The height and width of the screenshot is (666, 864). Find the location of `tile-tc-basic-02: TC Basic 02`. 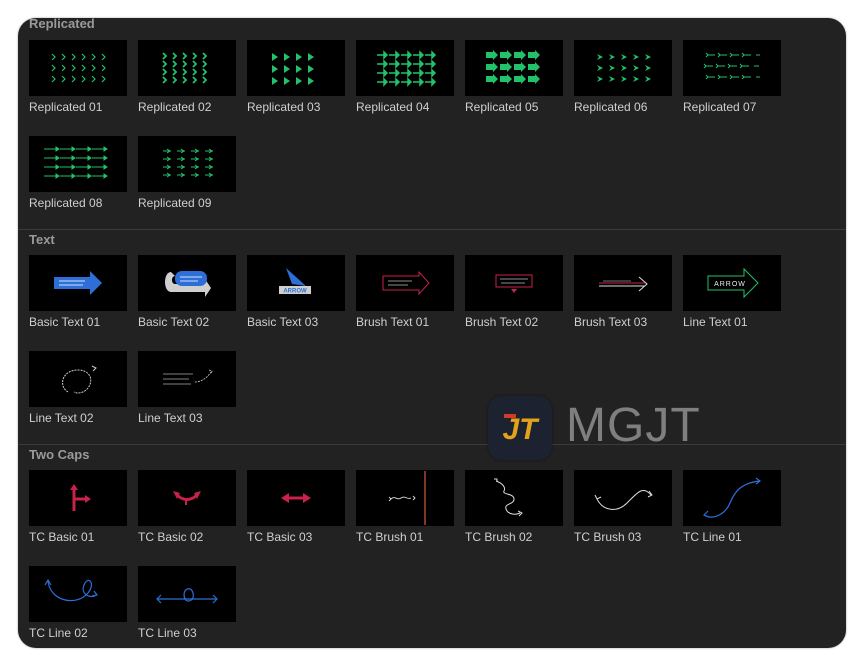

tile-tc-basic-02: TC Basic 02 is located at coordinates (188, 508).